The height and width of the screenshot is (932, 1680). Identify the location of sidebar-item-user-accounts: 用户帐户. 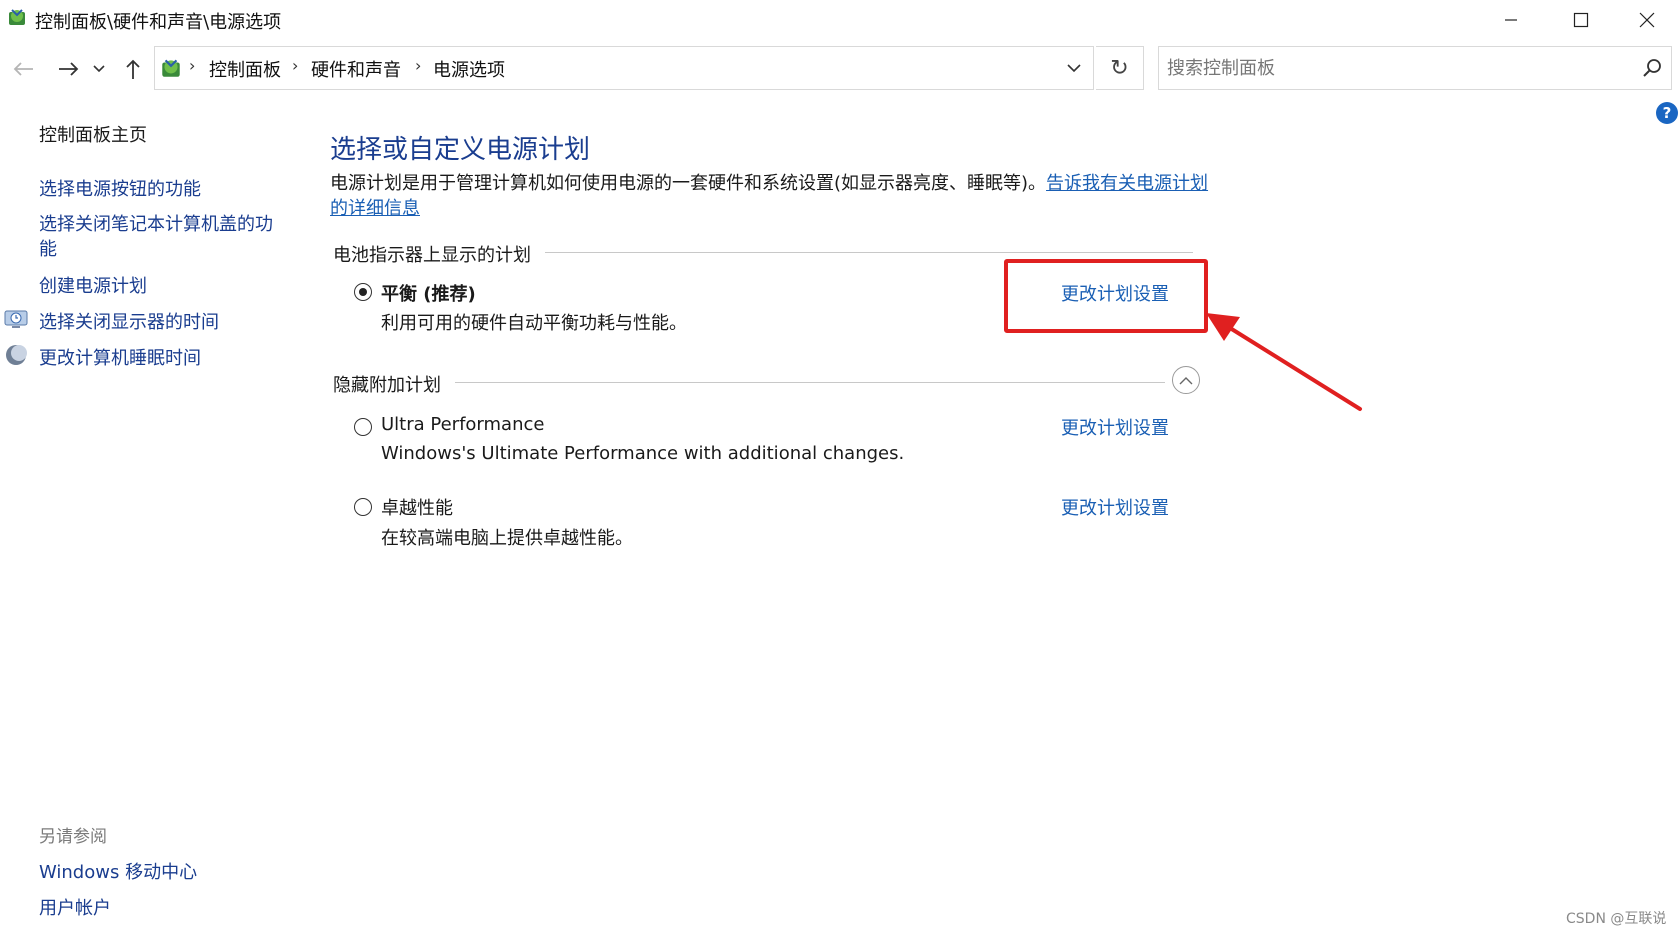
(75, 907).